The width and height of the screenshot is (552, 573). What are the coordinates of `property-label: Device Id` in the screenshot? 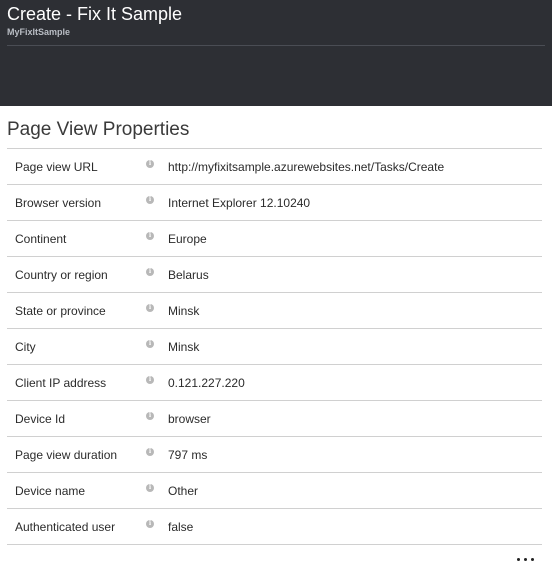 It's located at (40, 419).